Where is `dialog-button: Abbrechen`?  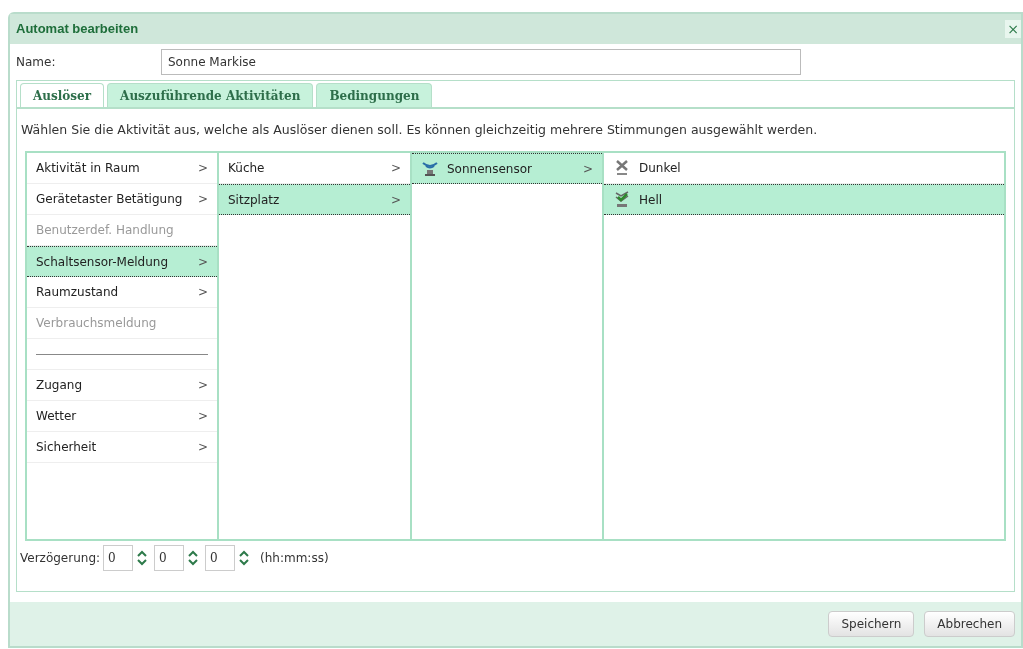
dialog-button: Abbrechen is located at coordinates (969, 624).